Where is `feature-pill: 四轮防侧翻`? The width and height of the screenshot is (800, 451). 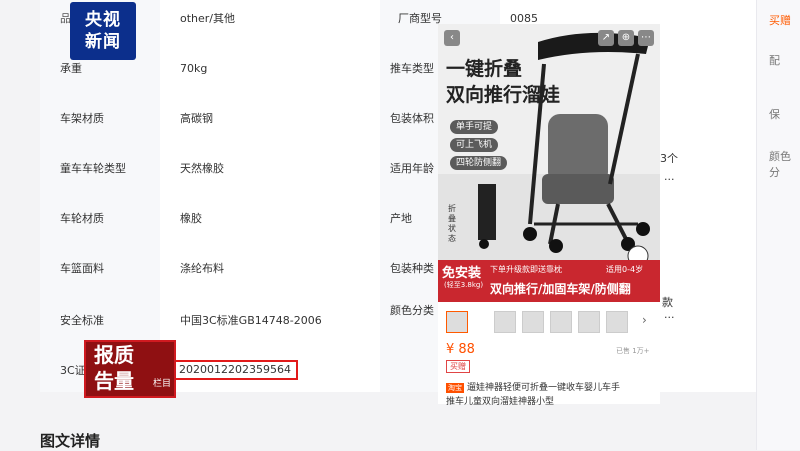 feature-pill: 四轮防侧翻 is located at coordinates (479, 163).